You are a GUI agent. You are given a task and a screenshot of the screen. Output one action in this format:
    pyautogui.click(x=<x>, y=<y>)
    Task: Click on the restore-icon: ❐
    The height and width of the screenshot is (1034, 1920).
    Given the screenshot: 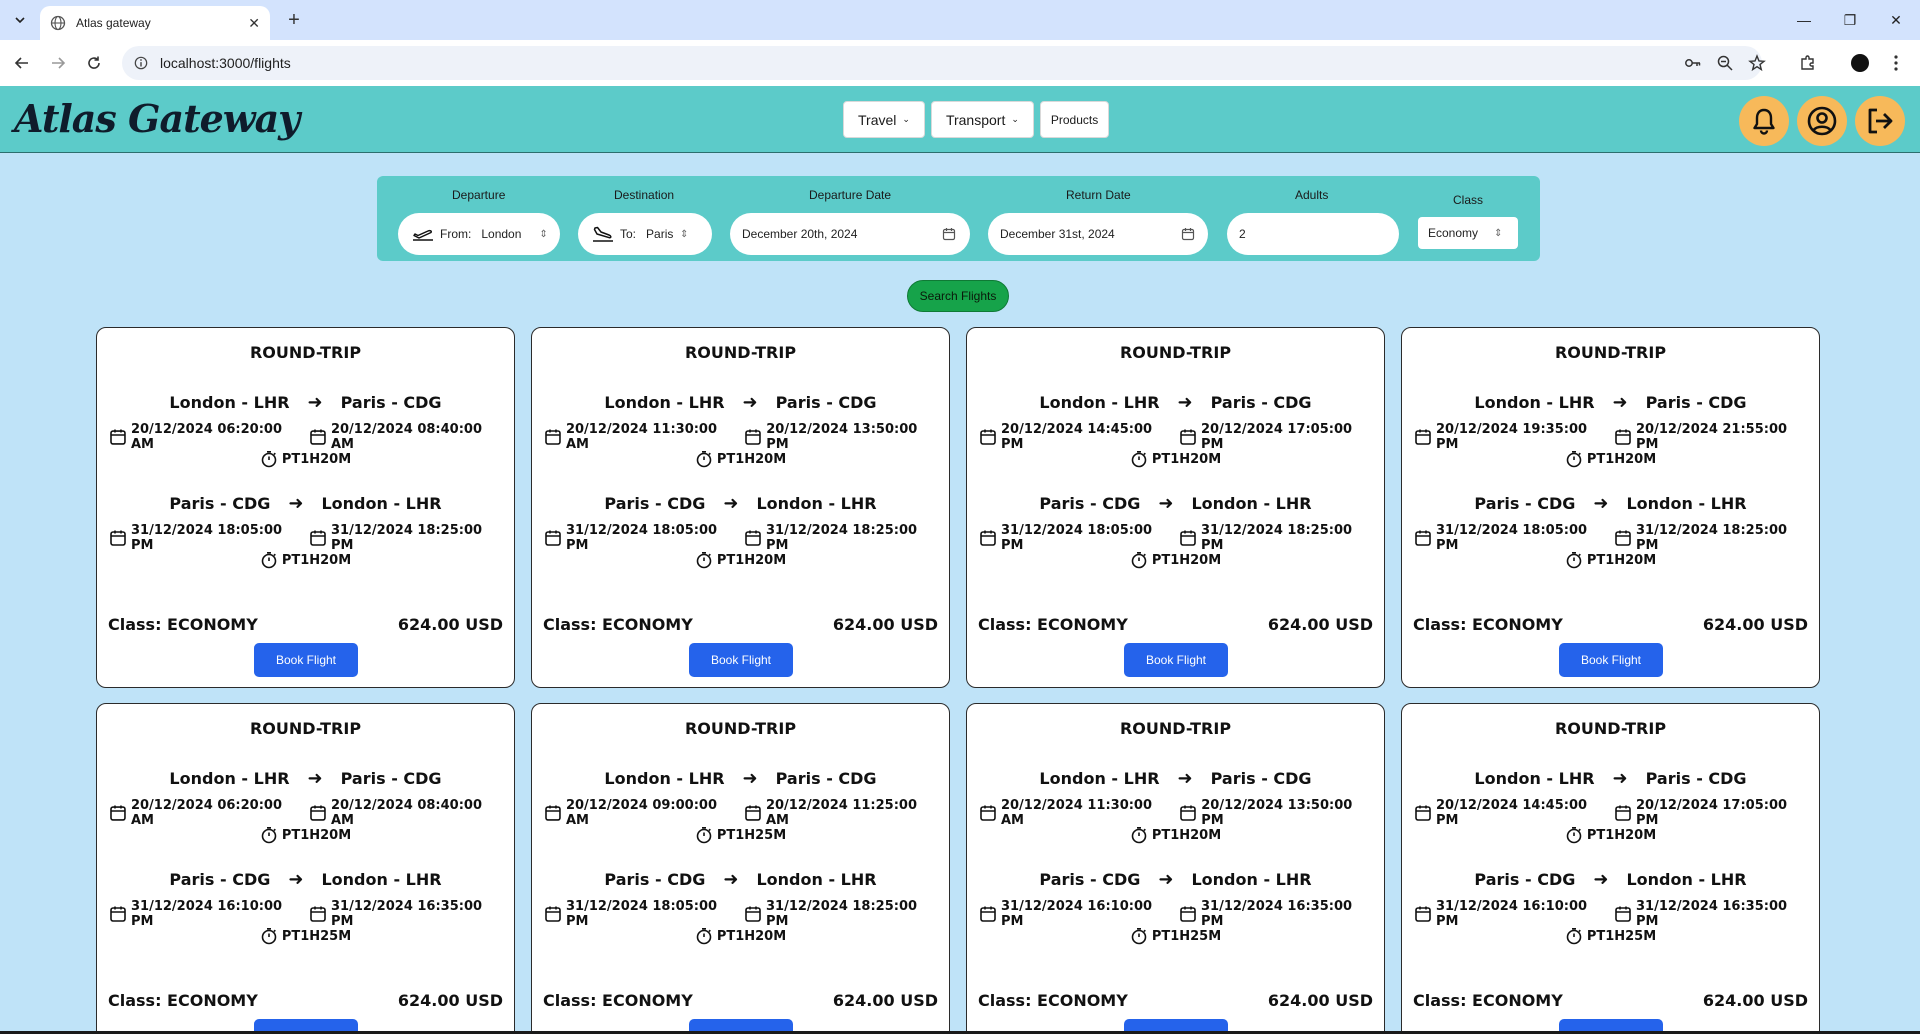 What is the action you would take?
    pyautogui.click(x=1850, y=20)
    